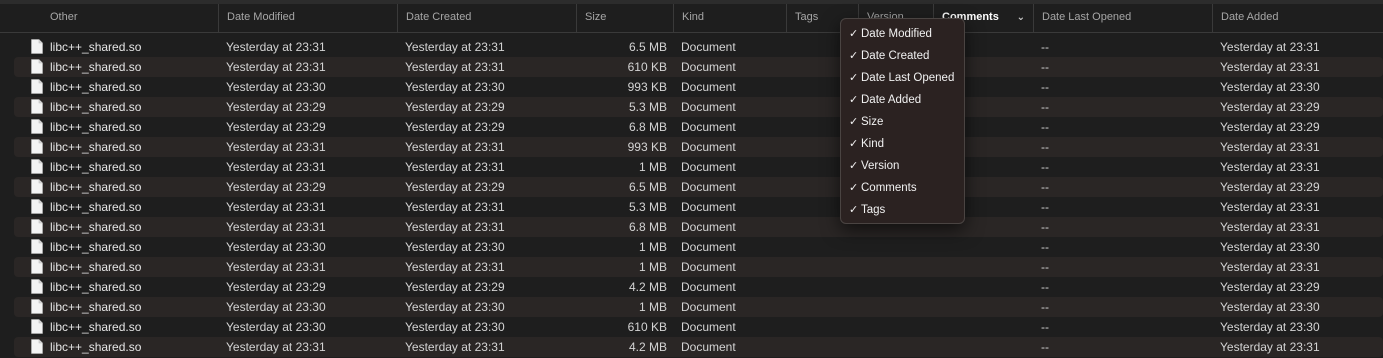  What do you see at coordinates (891, 100) in the screenshot?
I see `menu-item-label: Date Added` at bounding box center [891, 100].